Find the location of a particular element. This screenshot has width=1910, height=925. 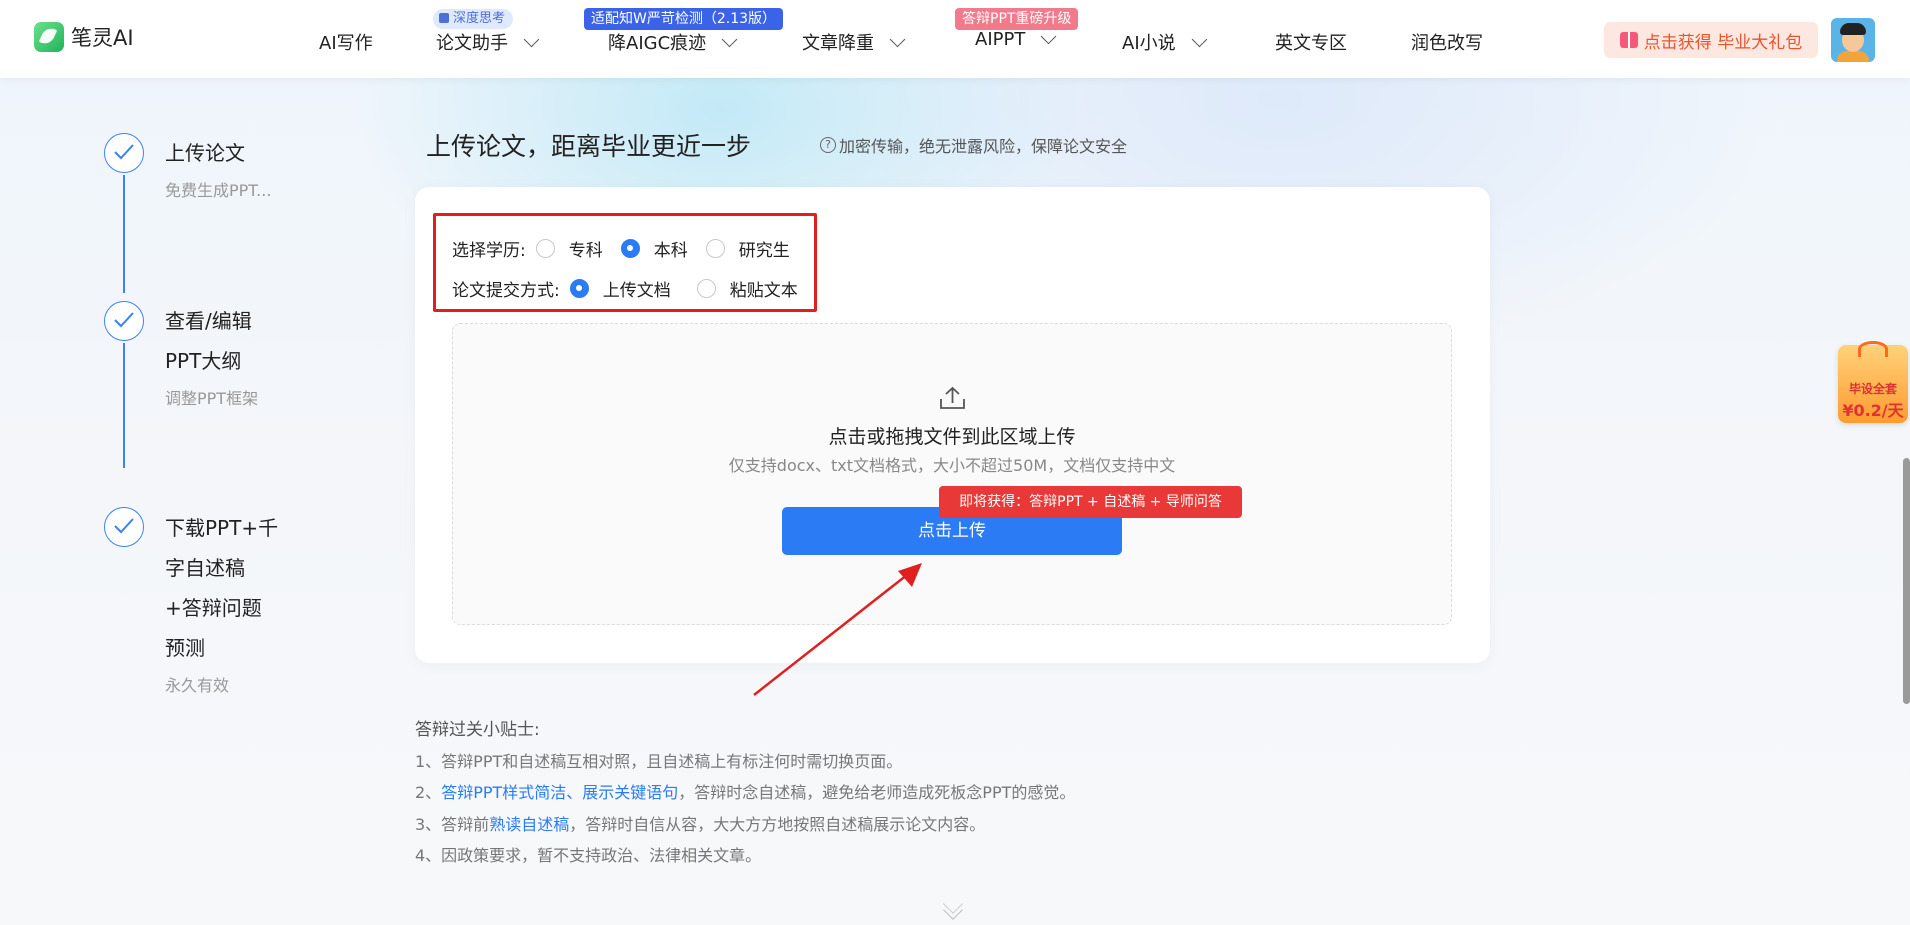

radio-option-paste-text: 粘贴文本 is located at coordinates (747, 288).